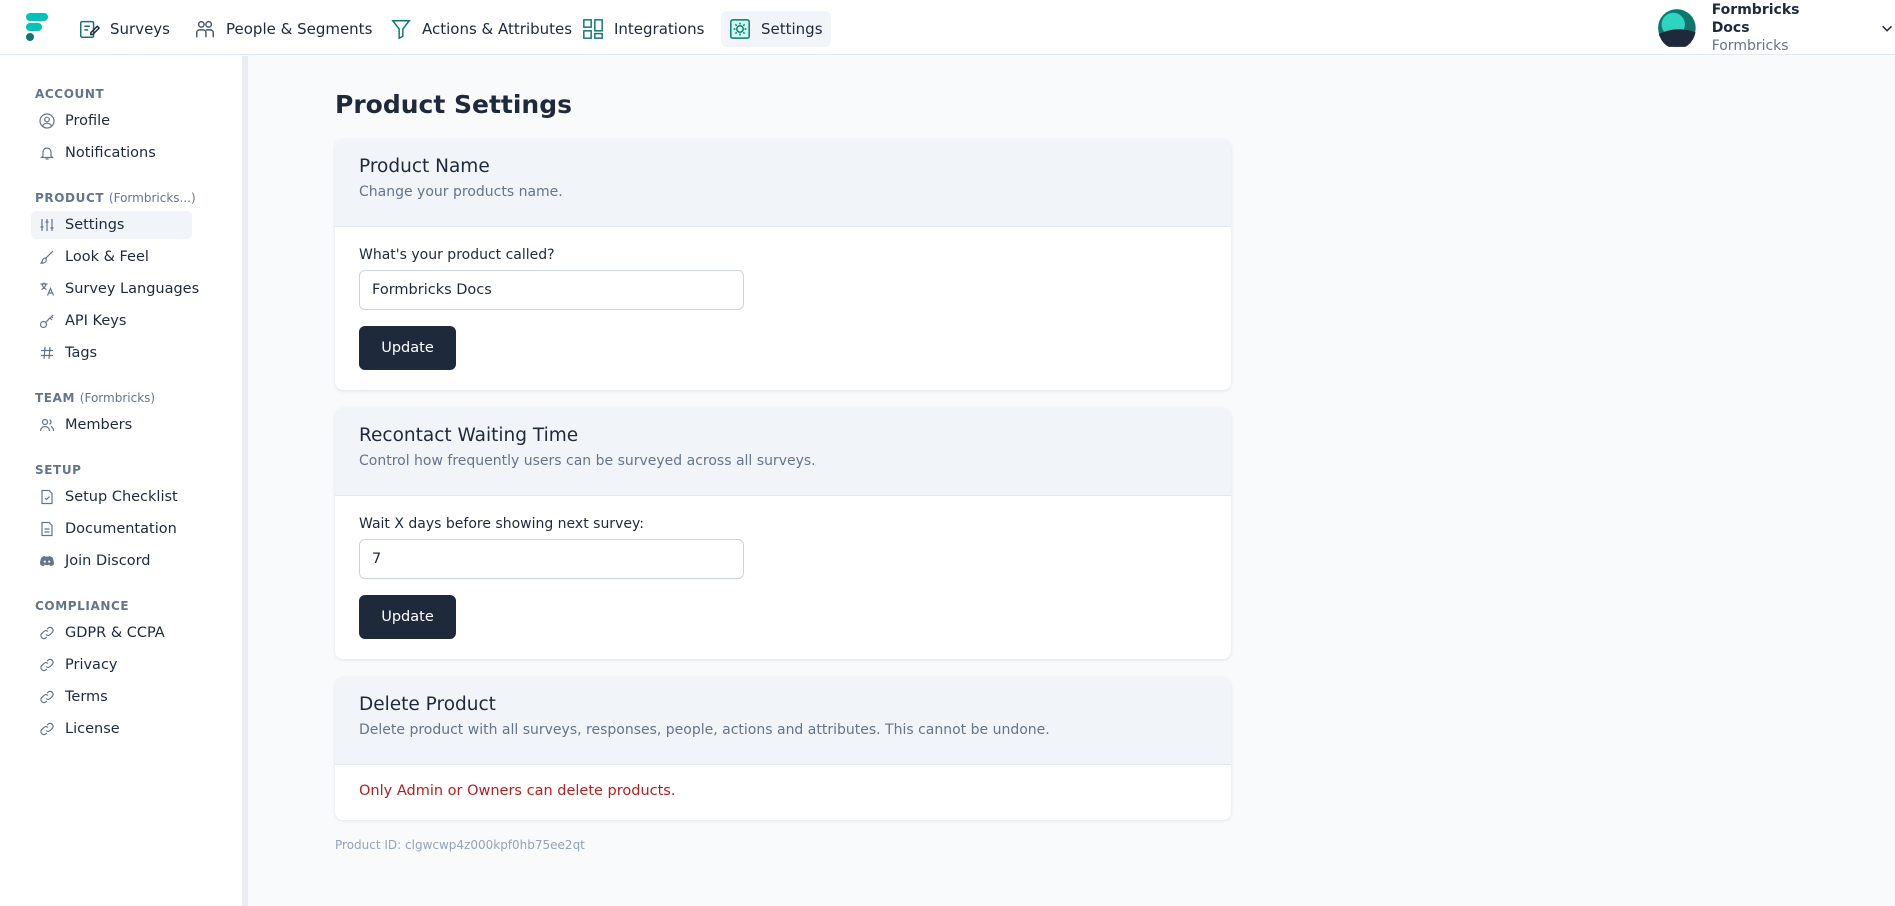 The height and width of the screenshot is (906, 1895). I want to click on product-name-card-subtitle: Change your products name., so click(461, 192).